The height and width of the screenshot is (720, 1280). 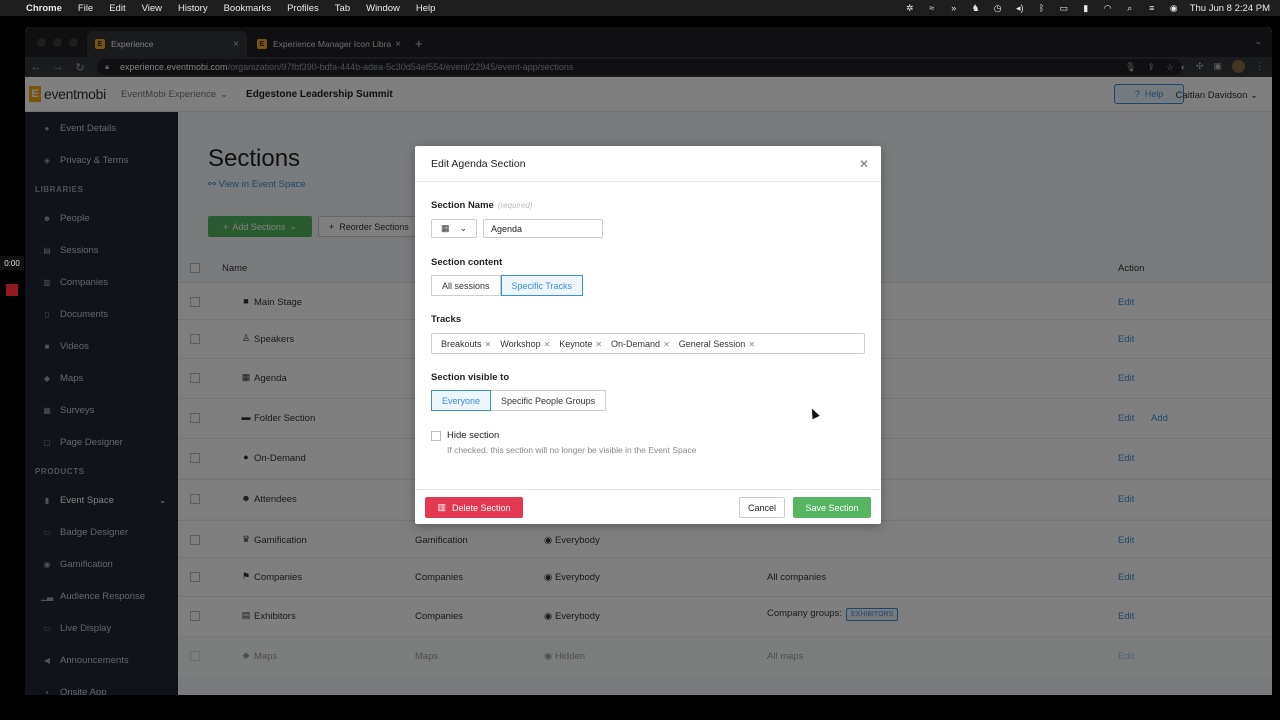 I want to click on menu-view: View, so click(x=152, y=8).